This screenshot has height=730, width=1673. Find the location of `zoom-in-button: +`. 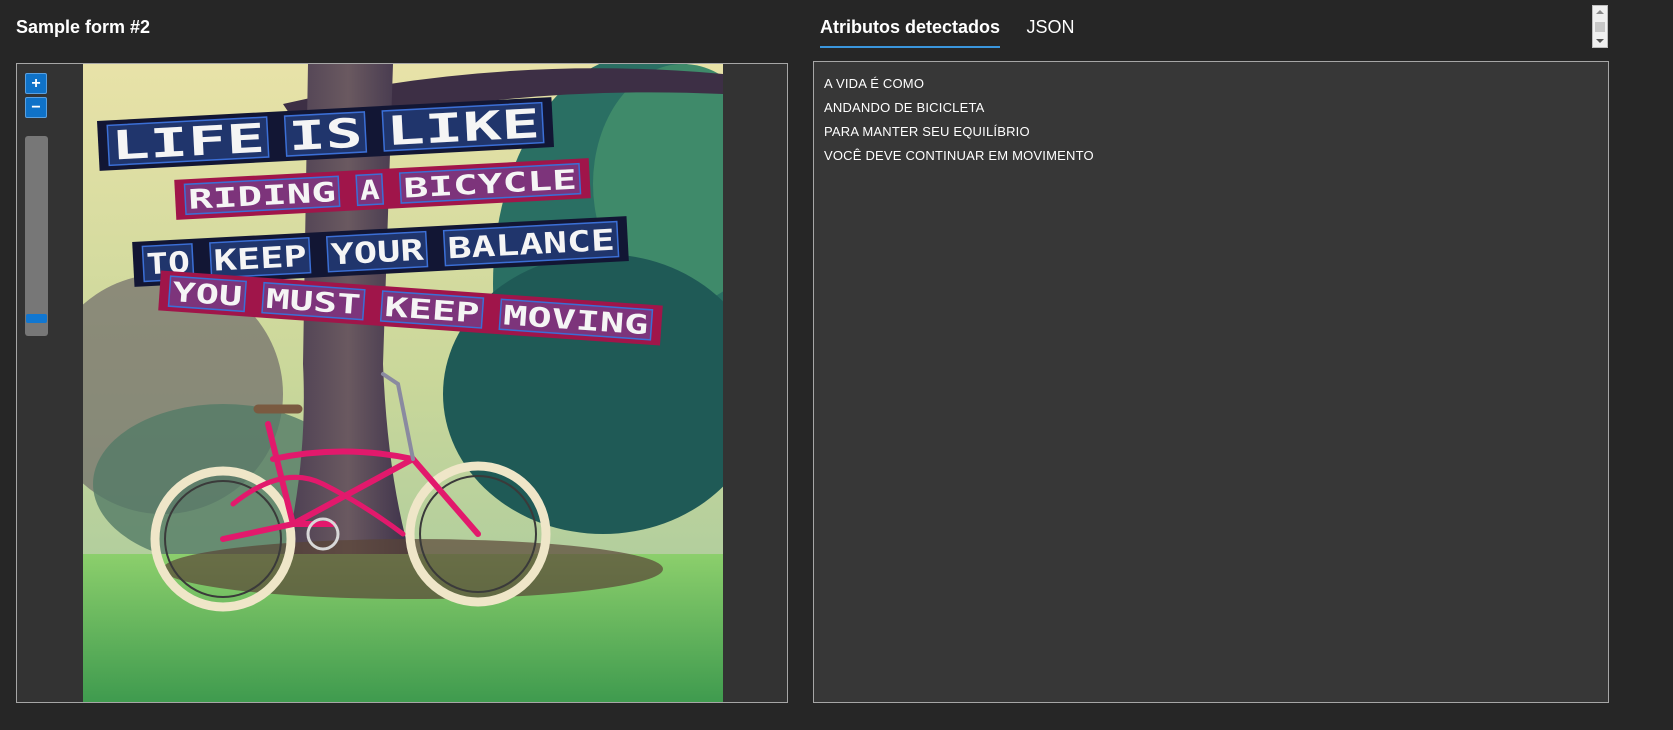

zoom-in-button: + is located at coordinates (36, 83).